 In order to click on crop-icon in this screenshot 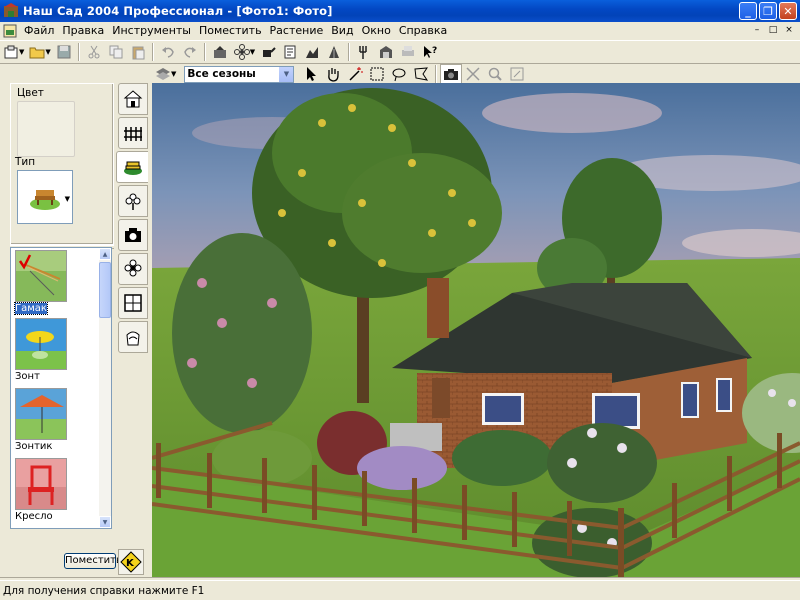, I will do `click(473, 74)`.